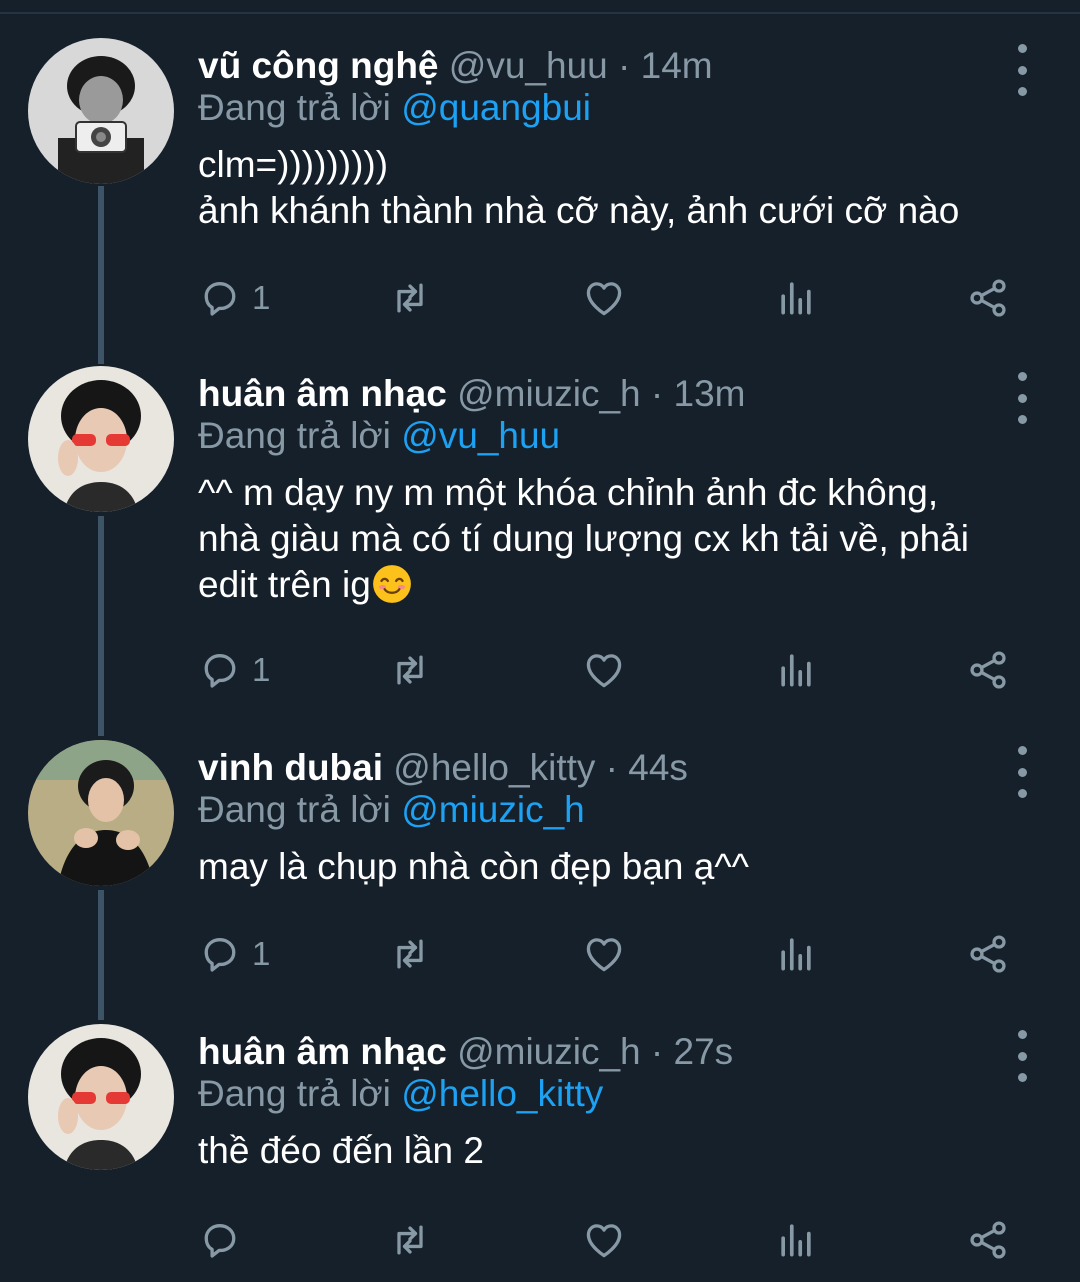 The height and width of the screenshot is (1282, 1080). I want to click on reply-button, so click(225, 1240).